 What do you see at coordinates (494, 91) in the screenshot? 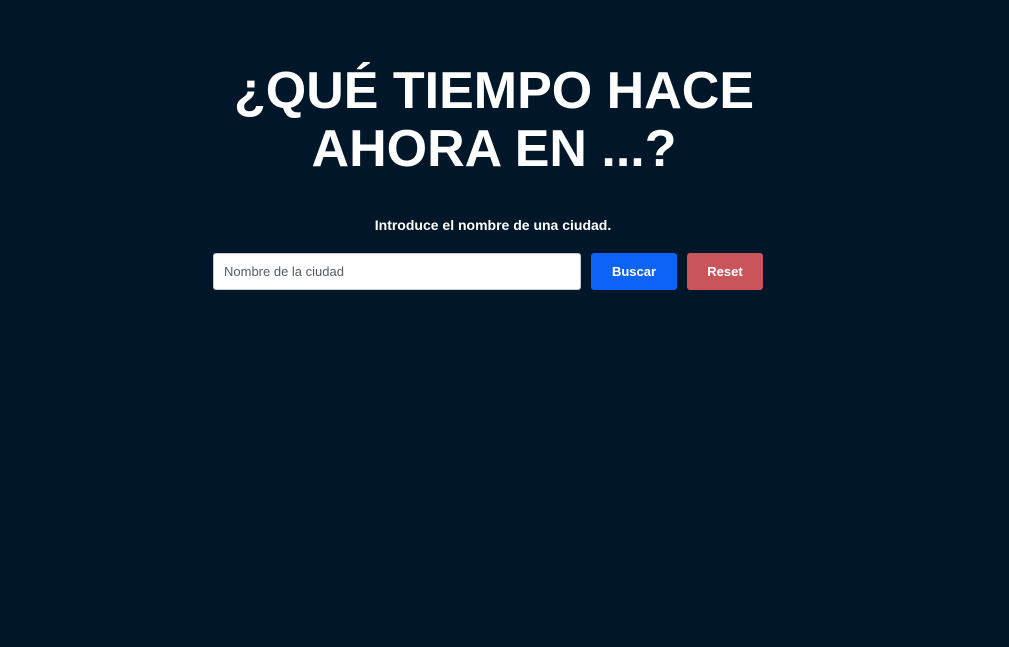
I see `page-title-line-1: ¿QUÉ TIEMPO HACE` at bounding box center [494, 91].